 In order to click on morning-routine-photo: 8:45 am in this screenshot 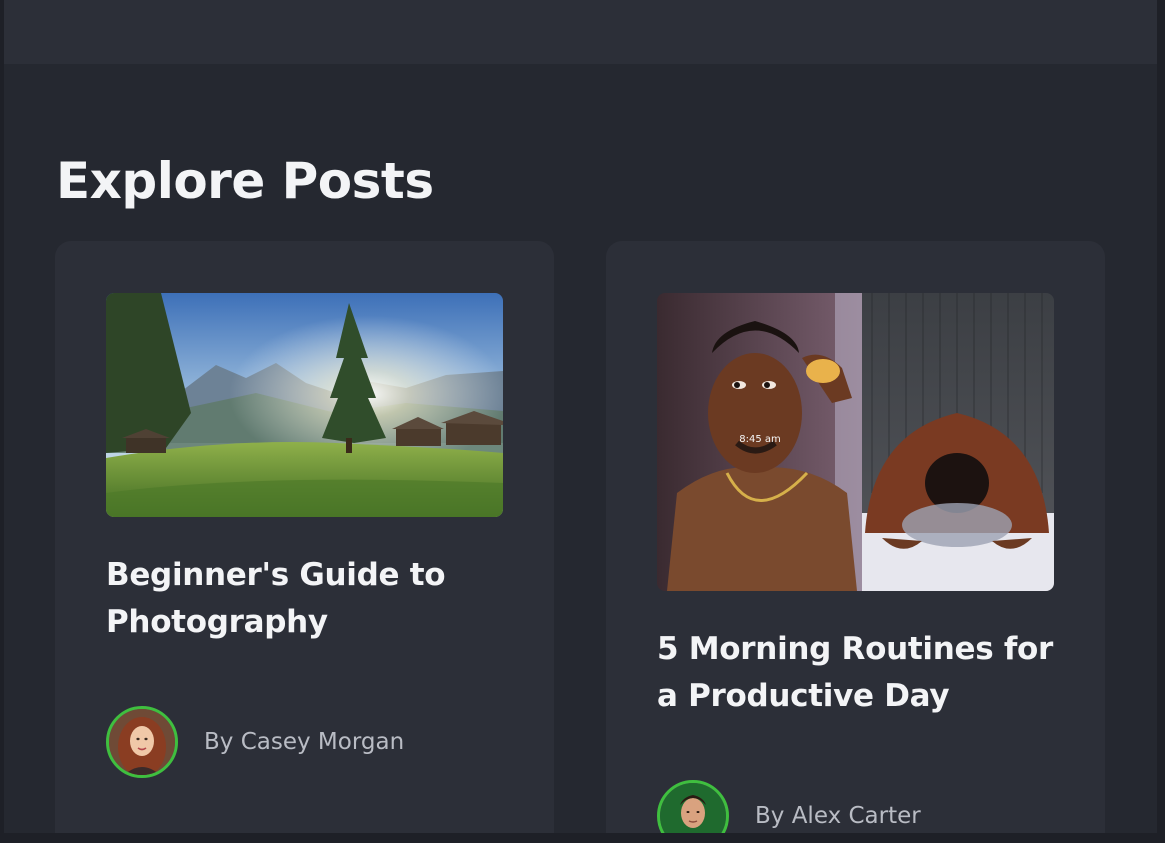, I will do `click(855, 442)`.